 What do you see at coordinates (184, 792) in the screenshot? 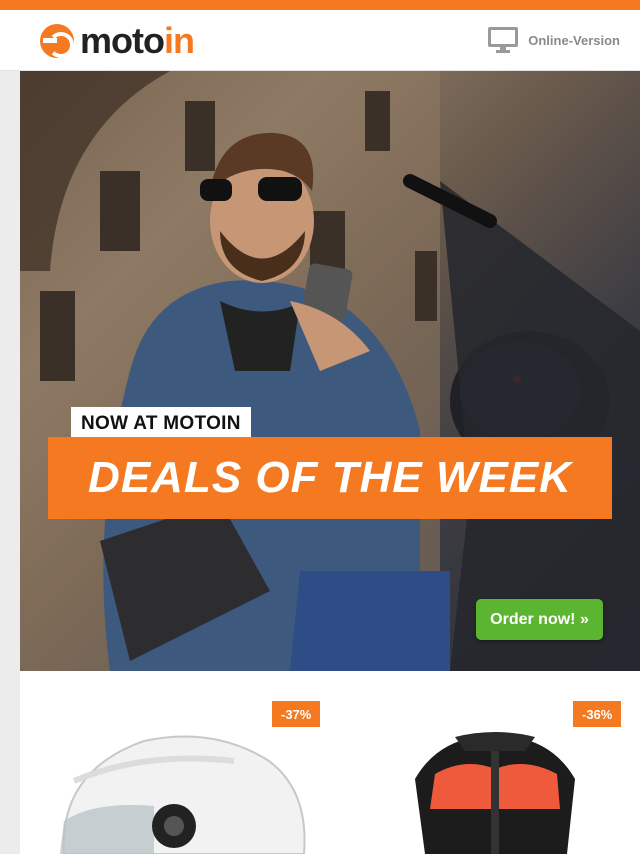
I see `helmet-image` at bounding box center [184, 792].